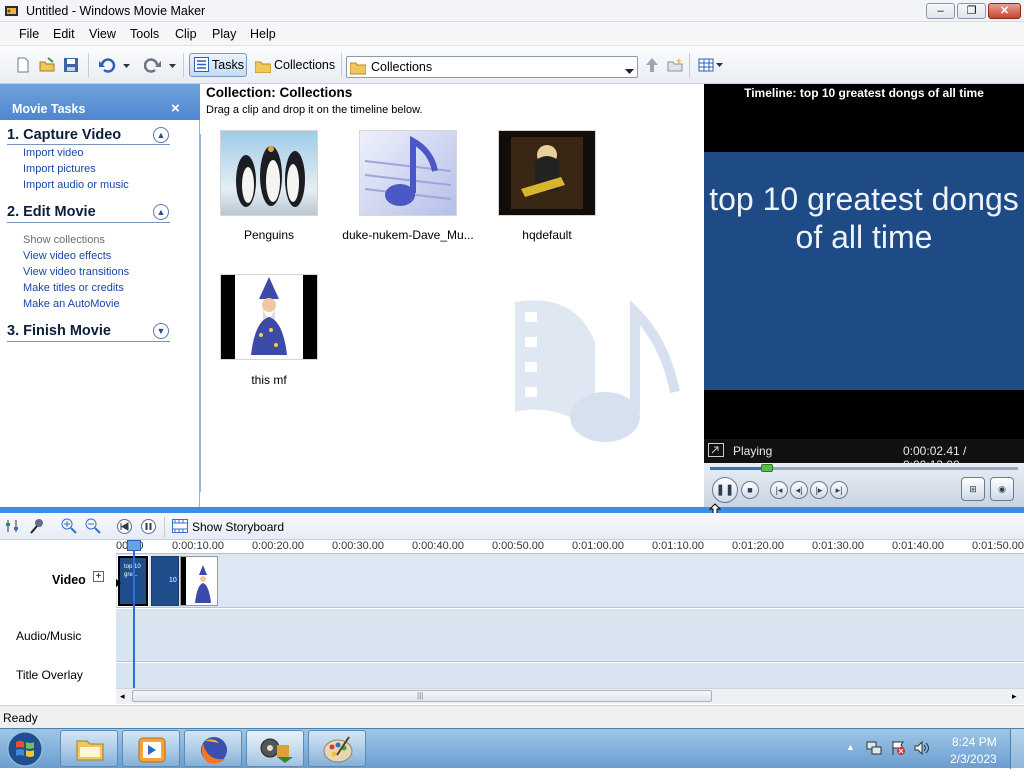  I want to click on media-player-icon, so click(152, 750).